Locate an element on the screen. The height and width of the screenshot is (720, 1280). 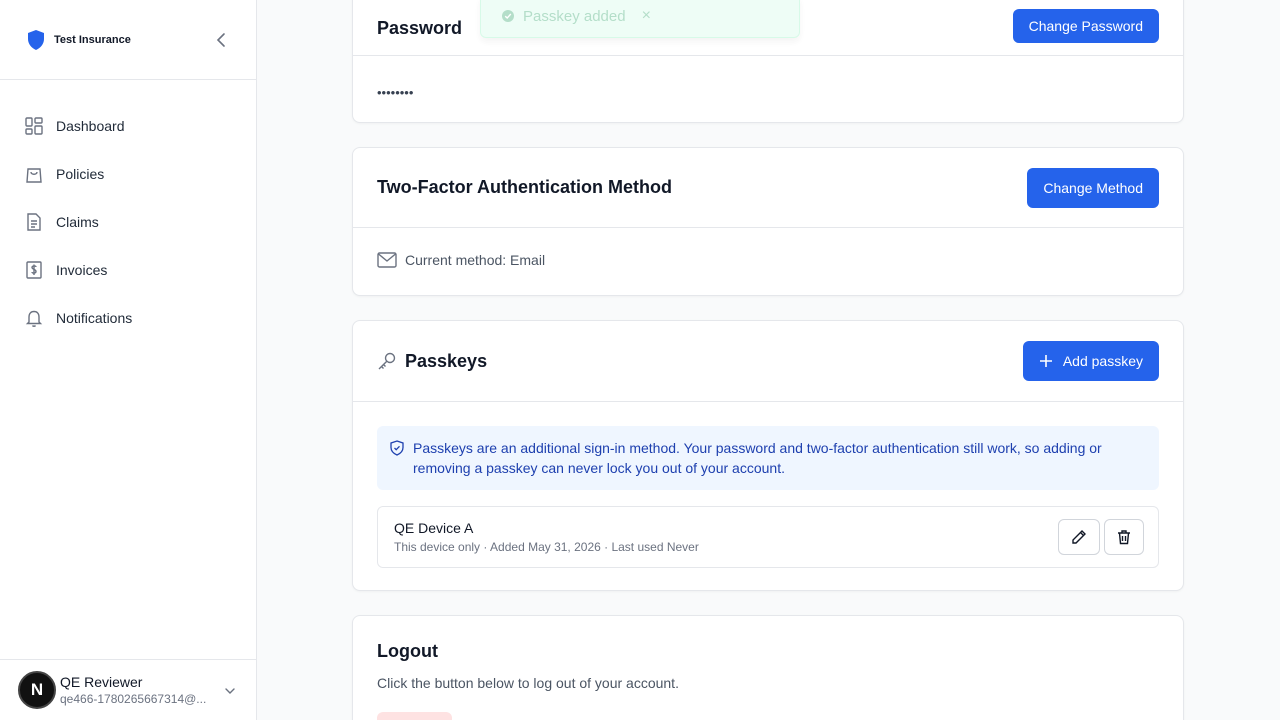
sidebar-item-dashboard: Dashboard is located at coordinates (128, 126).